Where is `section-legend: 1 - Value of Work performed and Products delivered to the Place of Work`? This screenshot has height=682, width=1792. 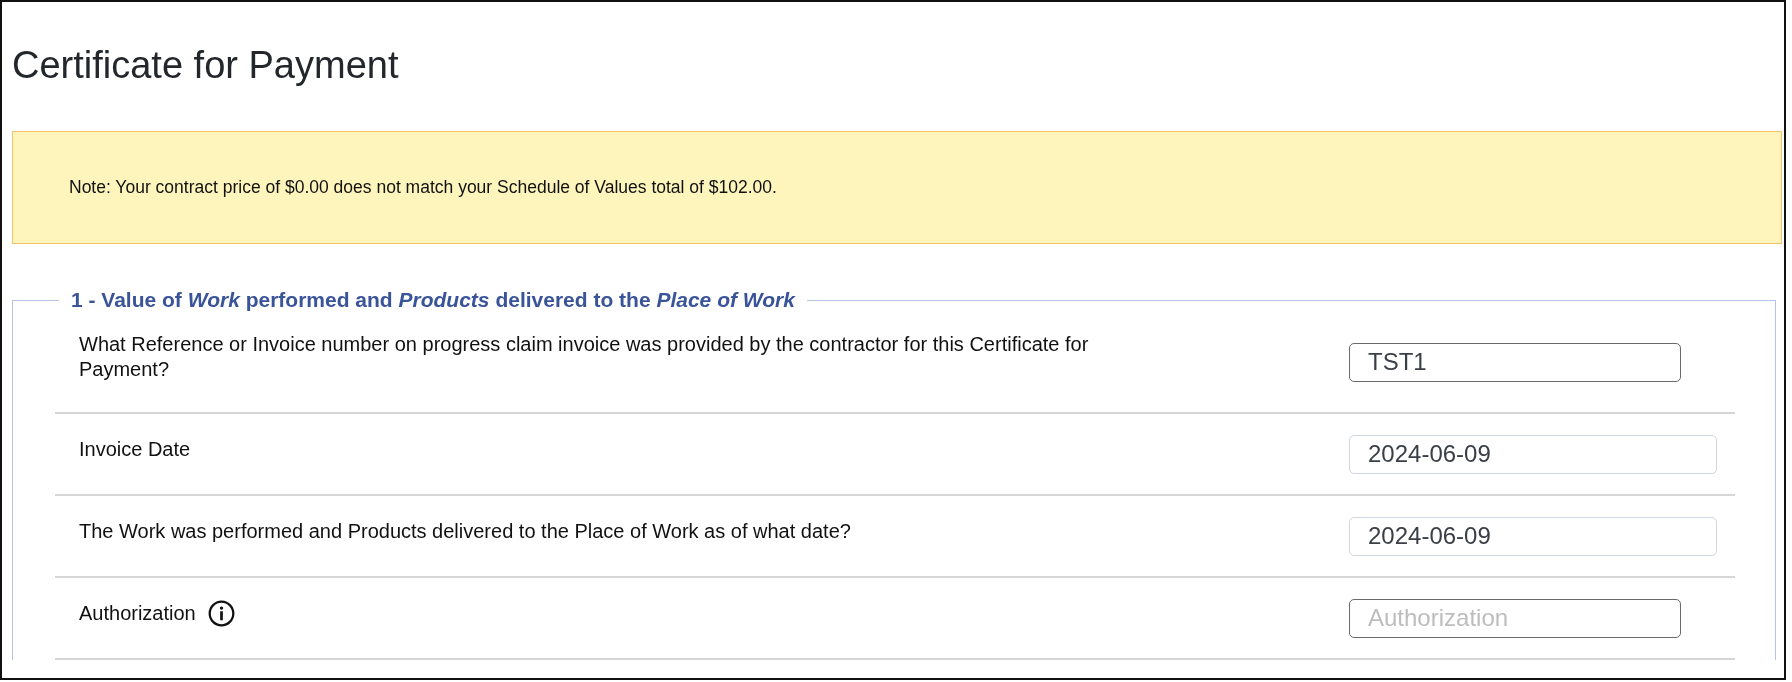 section-legend: 1 - Value of Work performed and Products delivered to the Place of Work is located at coordinates (433, 299).